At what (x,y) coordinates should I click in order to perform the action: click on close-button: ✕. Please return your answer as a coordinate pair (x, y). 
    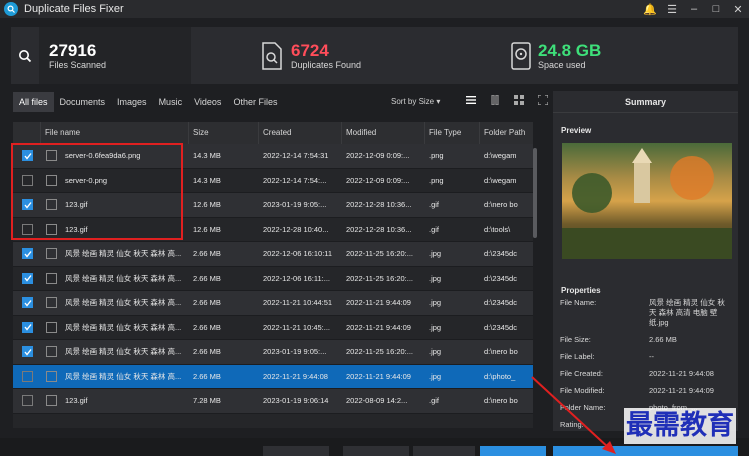
    Looking at the image, I should click on (738, 9).